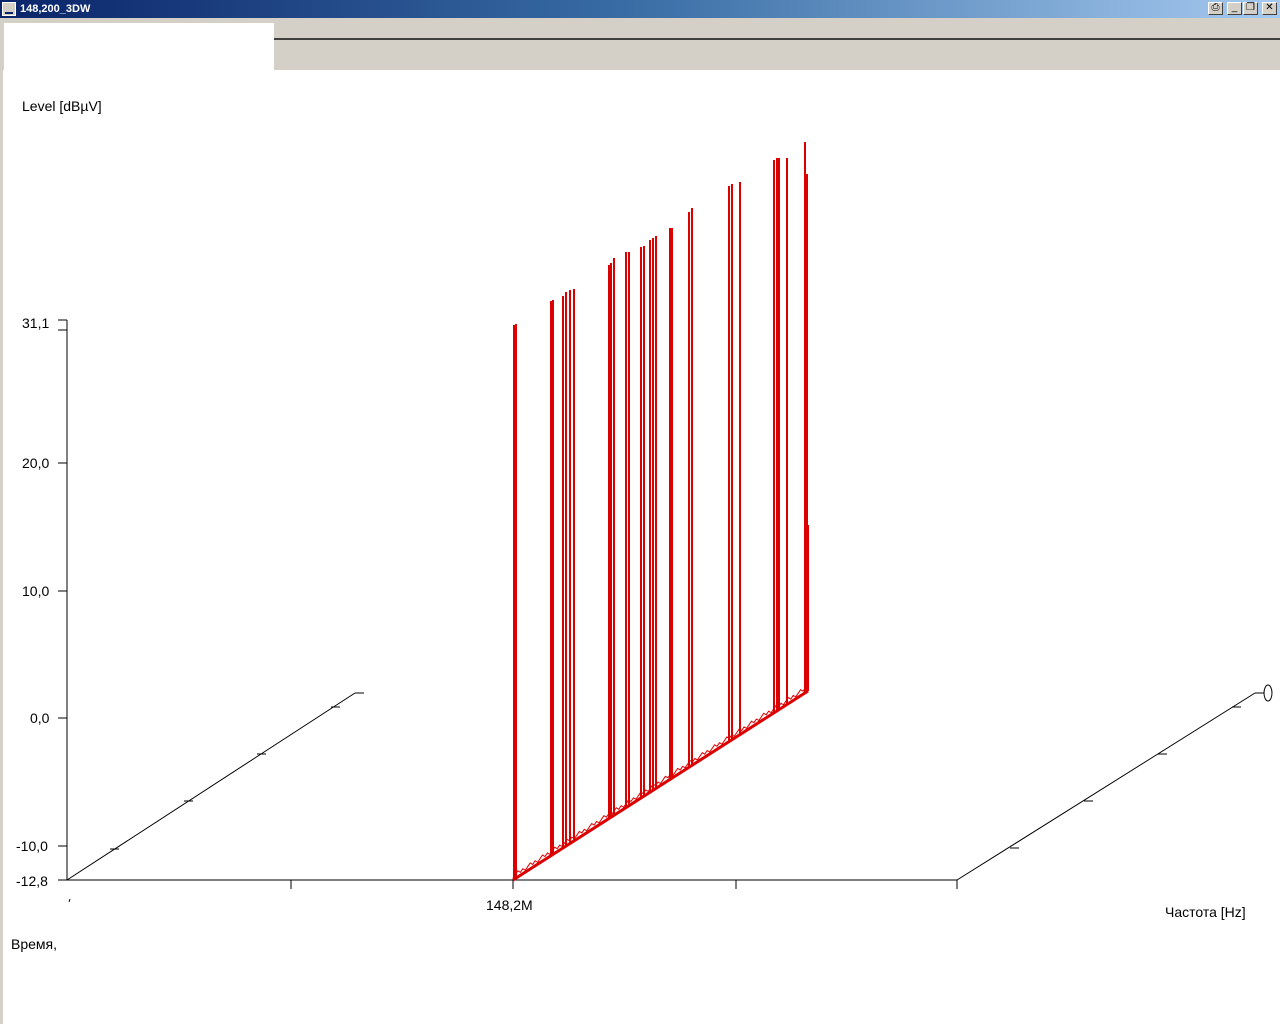  I want to click on z-tick-label: 31,1, so click(35, 323).